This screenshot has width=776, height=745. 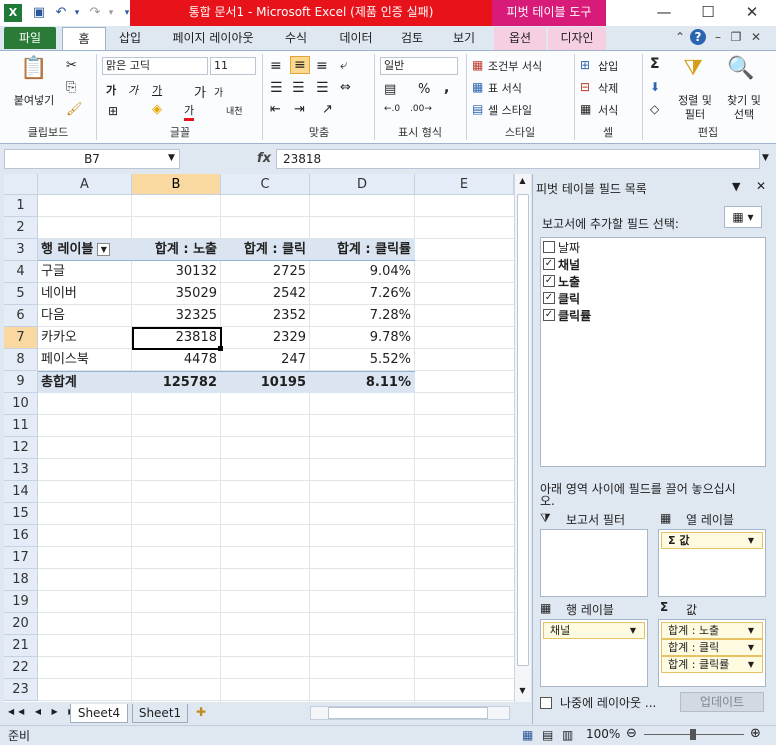 What do you see at coordinates (327, 109) in the screenshot?
I see `orientation-icon: ↗` at bounding box center [327, 109].